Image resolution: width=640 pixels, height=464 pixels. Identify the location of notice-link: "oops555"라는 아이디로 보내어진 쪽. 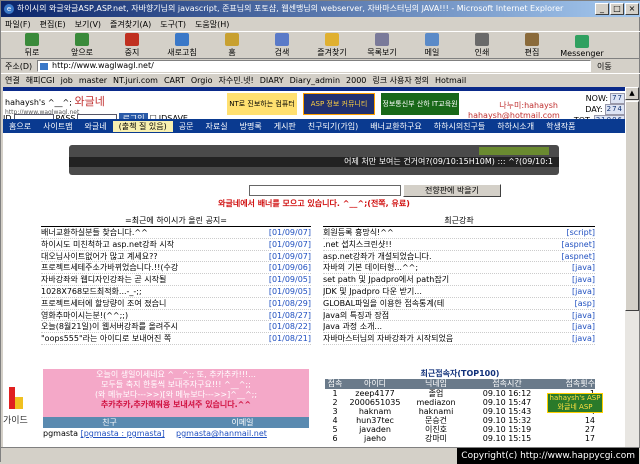
(106, 338).